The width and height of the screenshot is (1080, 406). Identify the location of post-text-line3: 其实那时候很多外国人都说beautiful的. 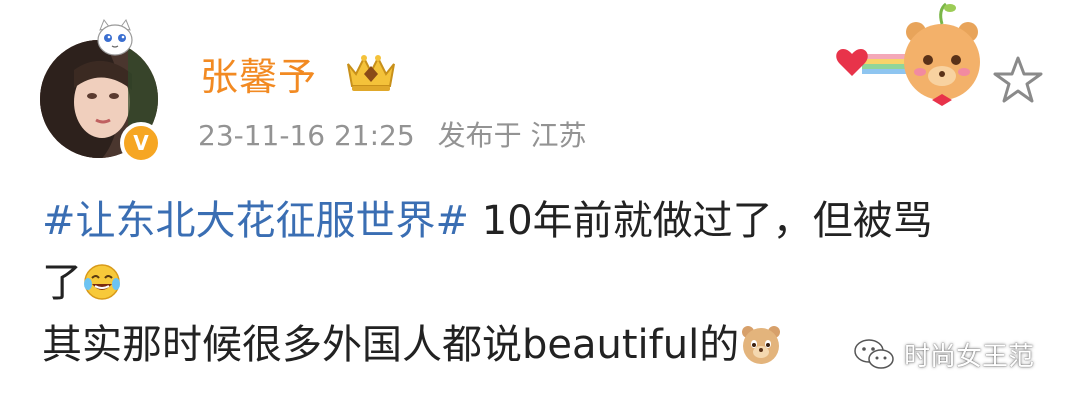
(391, 345).